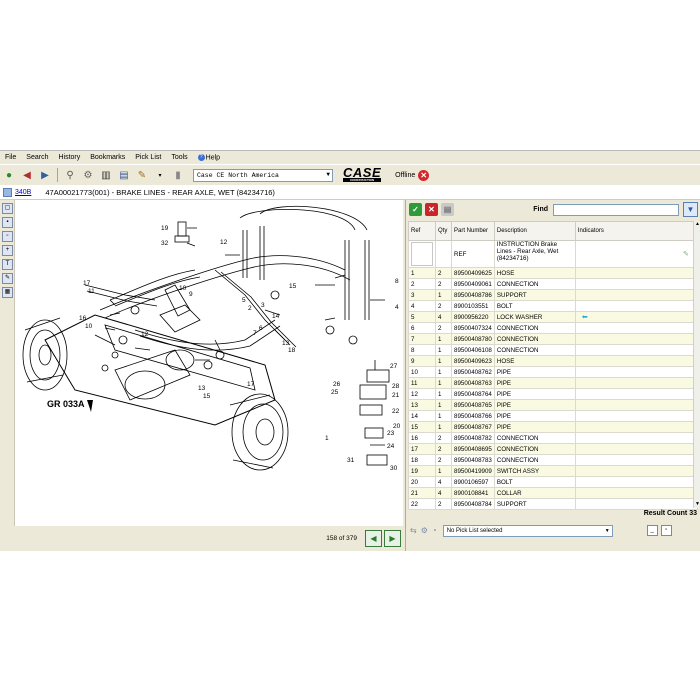  What do you see at coordinates (191, 294) in the screenshot?
I see `callout-9: 9` at bounding box center [191, 294].